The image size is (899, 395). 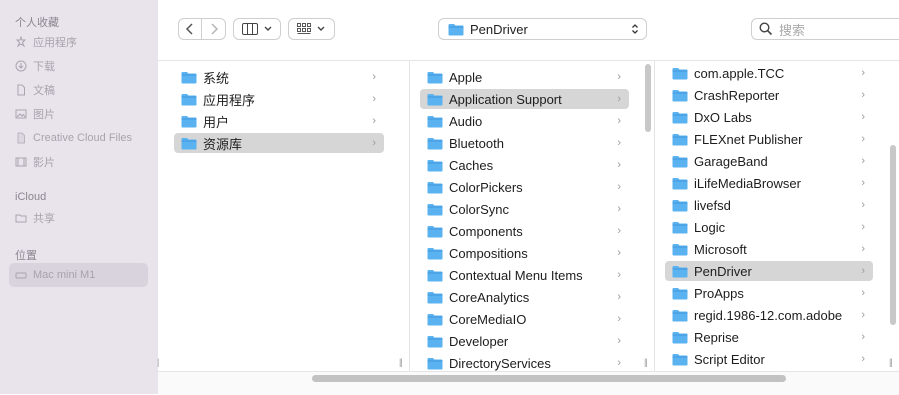 What do you see at coordinates (44, 163) in the screenshot?
I see `sidebar-item-label: 影片` at bounding box center [44, 163].